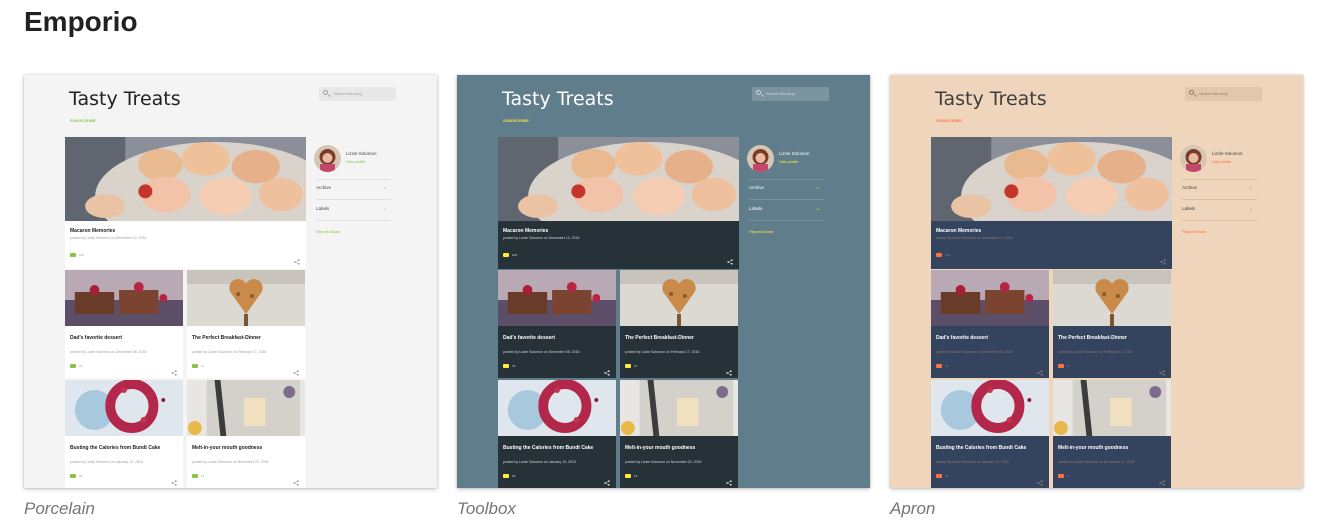  What do you see at coordinates (558, 99) in the screenshot?
I see `blog-title: Tasty Treats` at bounding box center [558, 99].